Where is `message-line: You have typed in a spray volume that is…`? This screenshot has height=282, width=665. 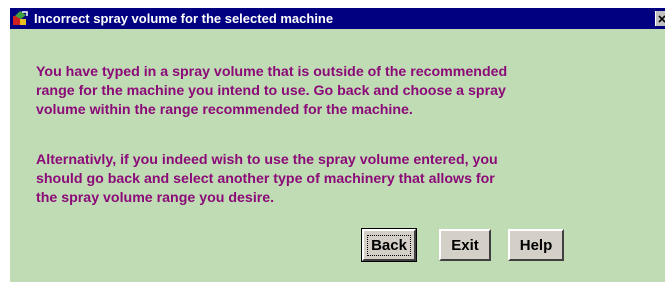
message-line: You have typed in a spray volume that is… is located at coordinates (272, 72).